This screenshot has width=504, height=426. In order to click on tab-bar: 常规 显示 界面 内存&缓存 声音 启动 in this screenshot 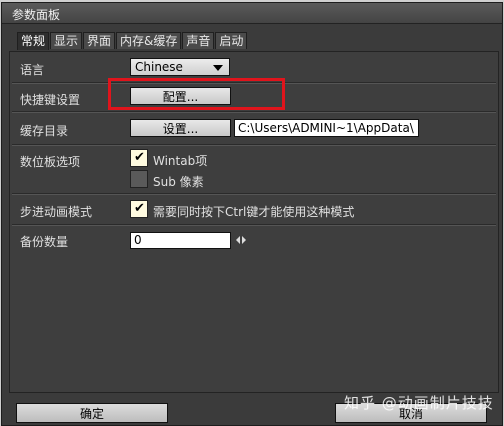, I will do `click(132, 41)`.